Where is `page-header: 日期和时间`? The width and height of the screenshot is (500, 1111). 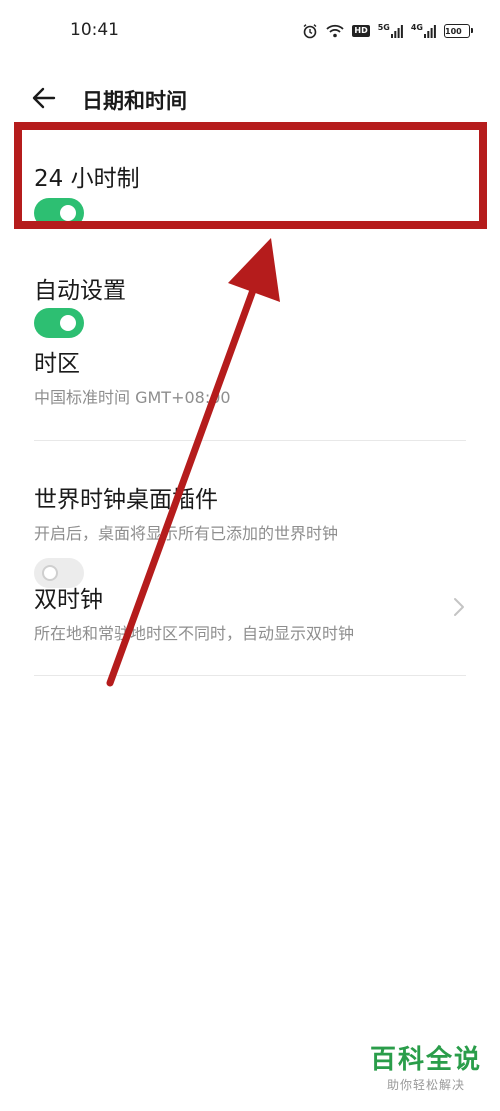
page-header: 日期和时间 is located at coordinates (250, 99).